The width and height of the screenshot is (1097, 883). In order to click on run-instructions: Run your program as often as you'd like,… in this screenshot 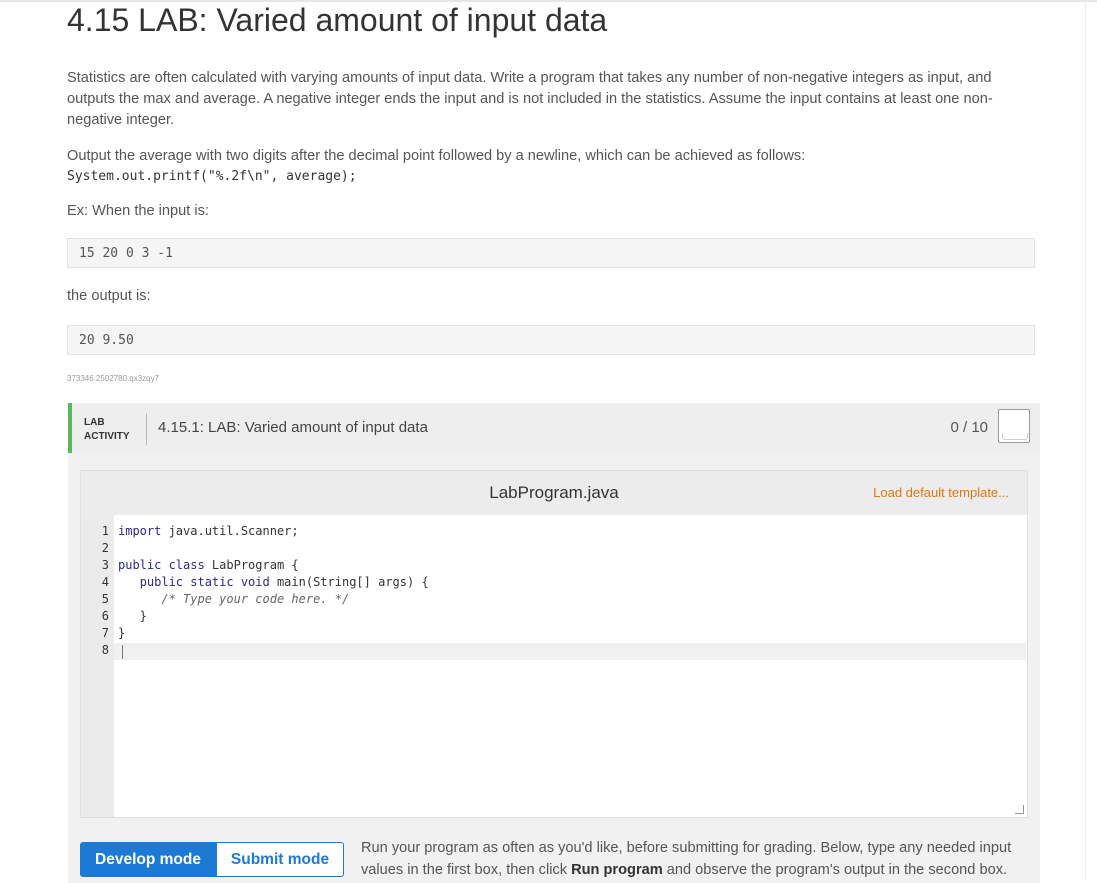, I will do `click(696, 859)`.